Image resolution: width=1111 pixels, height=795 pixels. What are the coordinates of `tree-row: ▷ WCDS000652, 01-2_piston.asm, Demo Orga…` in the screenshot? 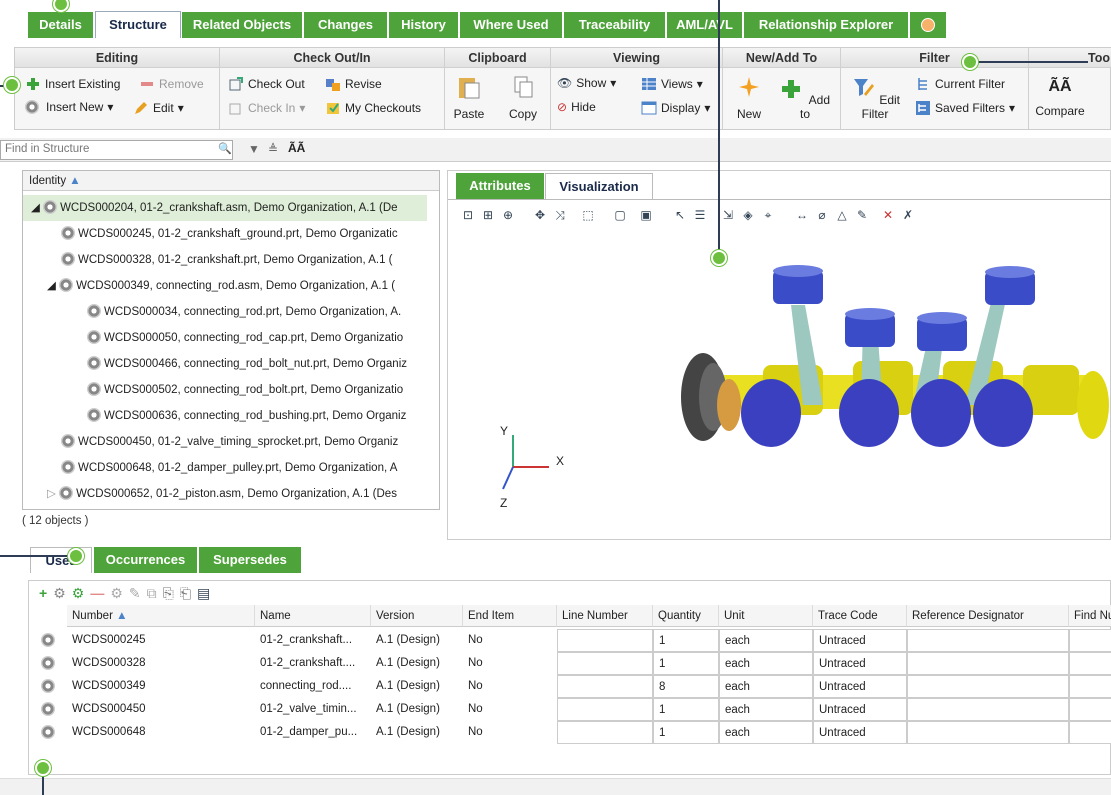 It's located at (225, 494).